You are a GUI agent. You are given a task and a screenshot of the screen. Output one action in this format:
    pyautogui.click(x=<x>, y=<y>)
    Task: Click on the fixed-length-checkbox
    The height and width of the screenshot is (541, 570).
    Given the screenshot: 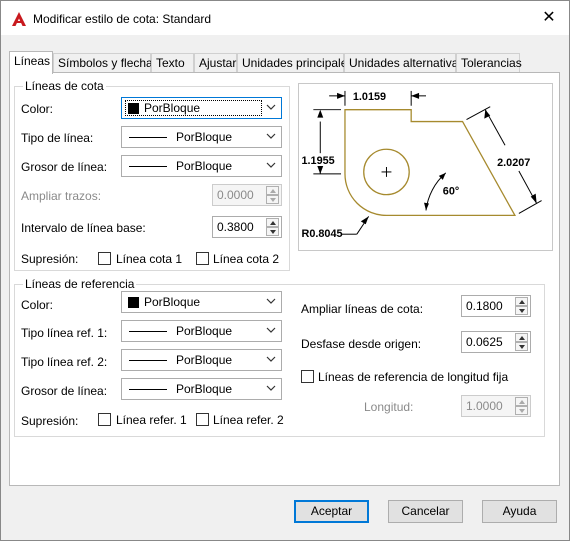 What is the action you would take?
    pyautogui.click(x=307, y=376)
    